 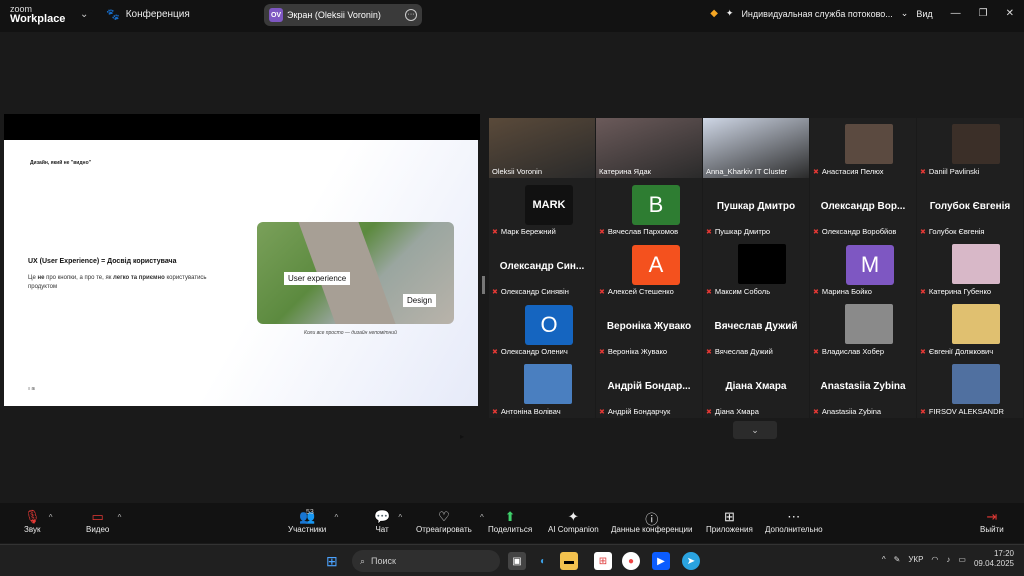 I want to click on participant-name-label: FIRSOV ALEKSANDR, so click(x=966, y=411).